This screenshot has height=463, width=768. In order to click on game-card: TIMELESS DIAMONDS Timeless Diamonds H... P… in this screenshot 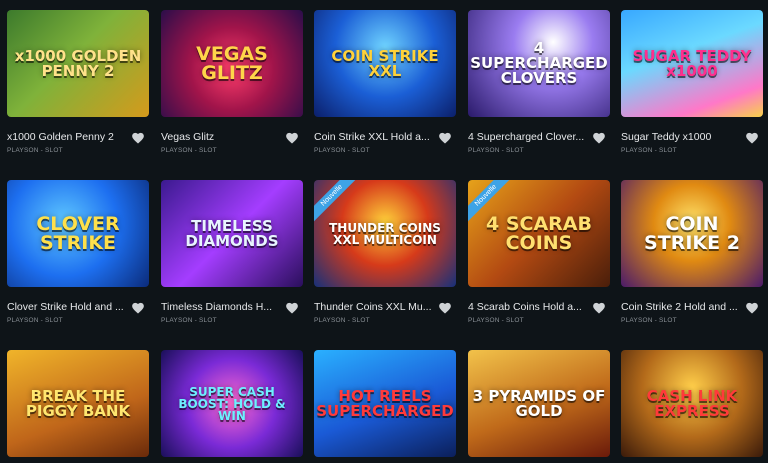, I will do `click(232, 263)`.